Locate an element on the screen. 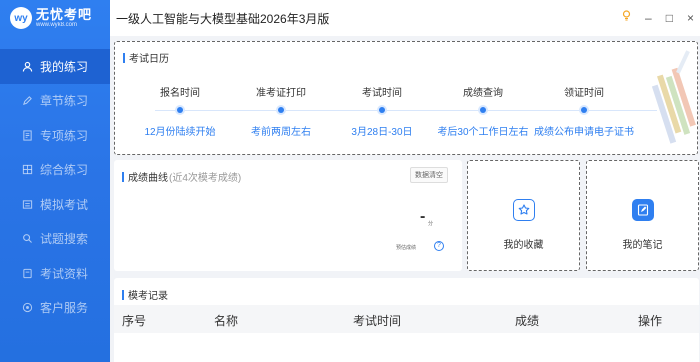 The height and width of the screenshot is (362, 700). sidebar-nav: 我的练习 章节练习 专项练习 综合练习 模拟考试 试题搜索 考试资料 客户服务 is located at coordinates (55, 187).